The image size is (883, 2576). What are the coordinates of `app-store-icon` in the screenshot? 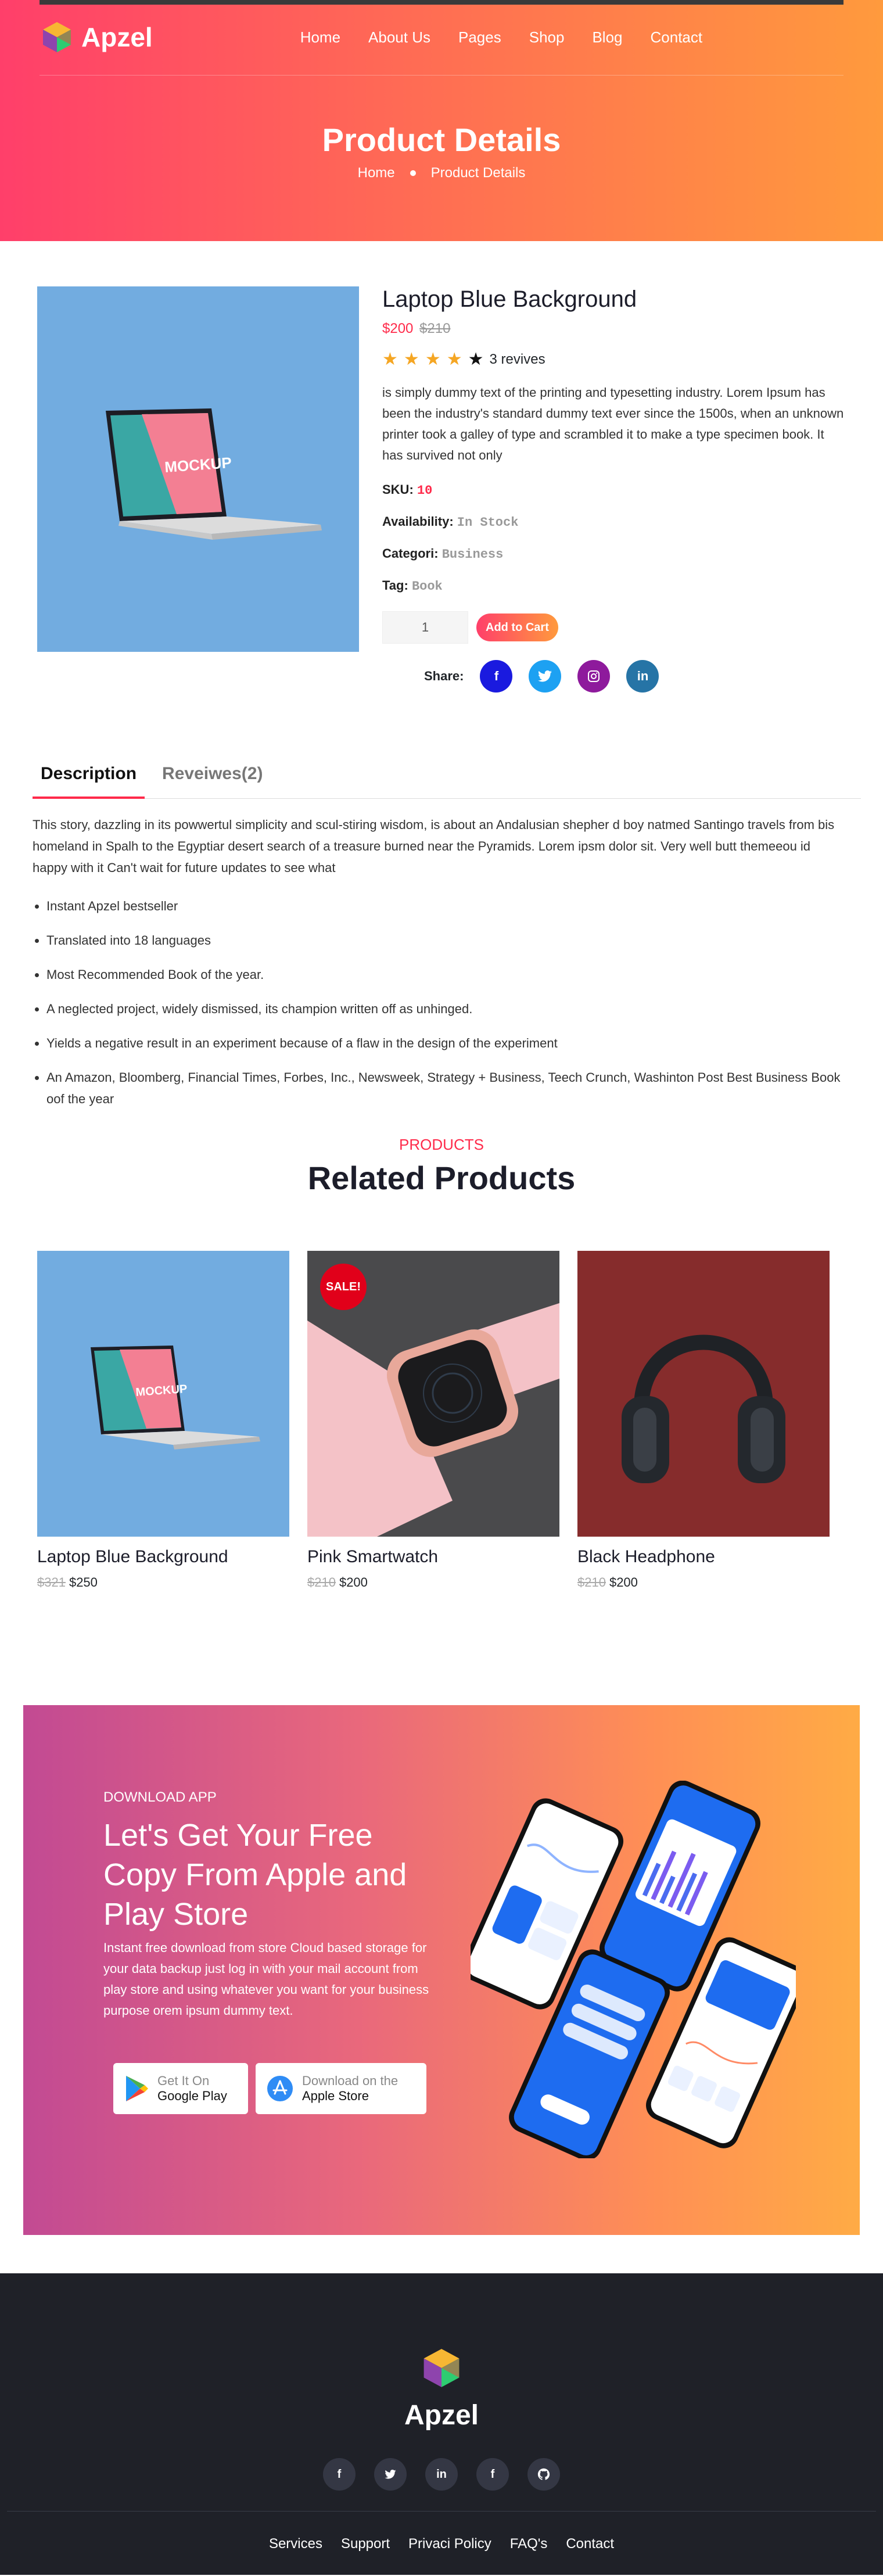 It's located at (280, 2088).